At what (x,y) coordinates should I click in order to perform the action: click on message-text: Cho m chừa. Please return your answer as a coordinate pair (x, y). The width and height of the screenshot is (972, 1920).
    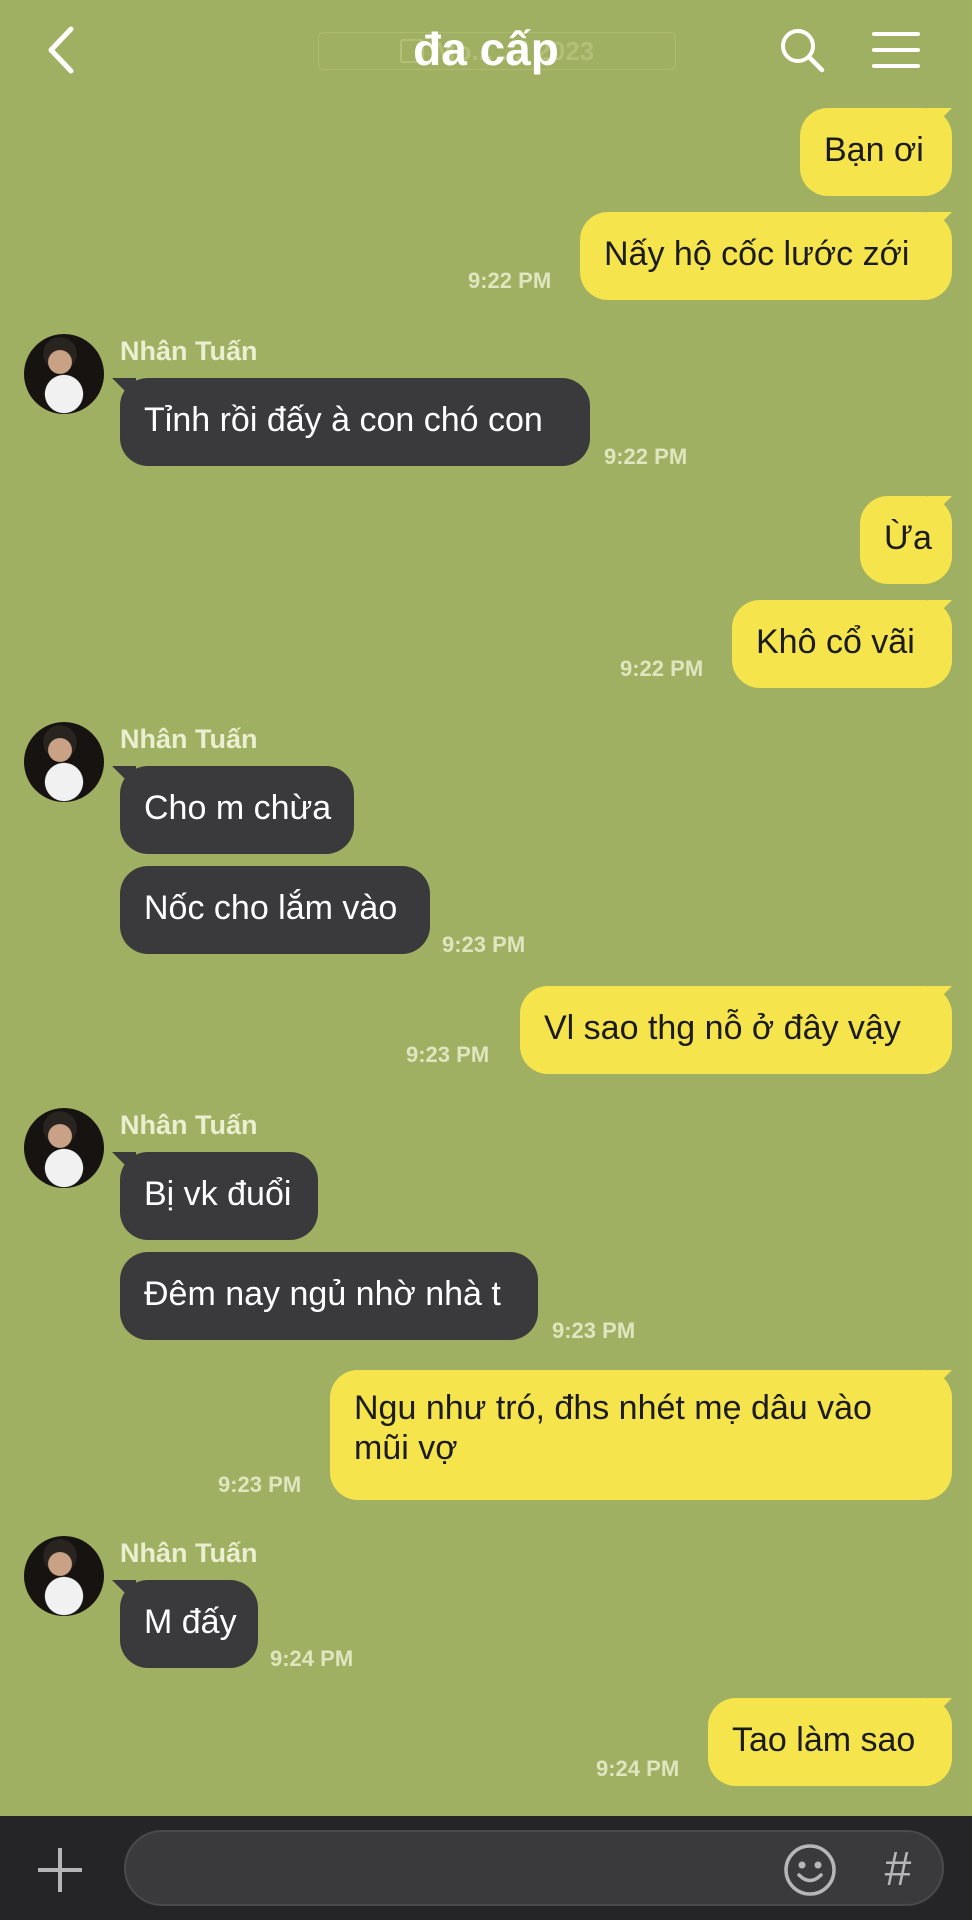
    Looking at the image, I should click on (238, 808).